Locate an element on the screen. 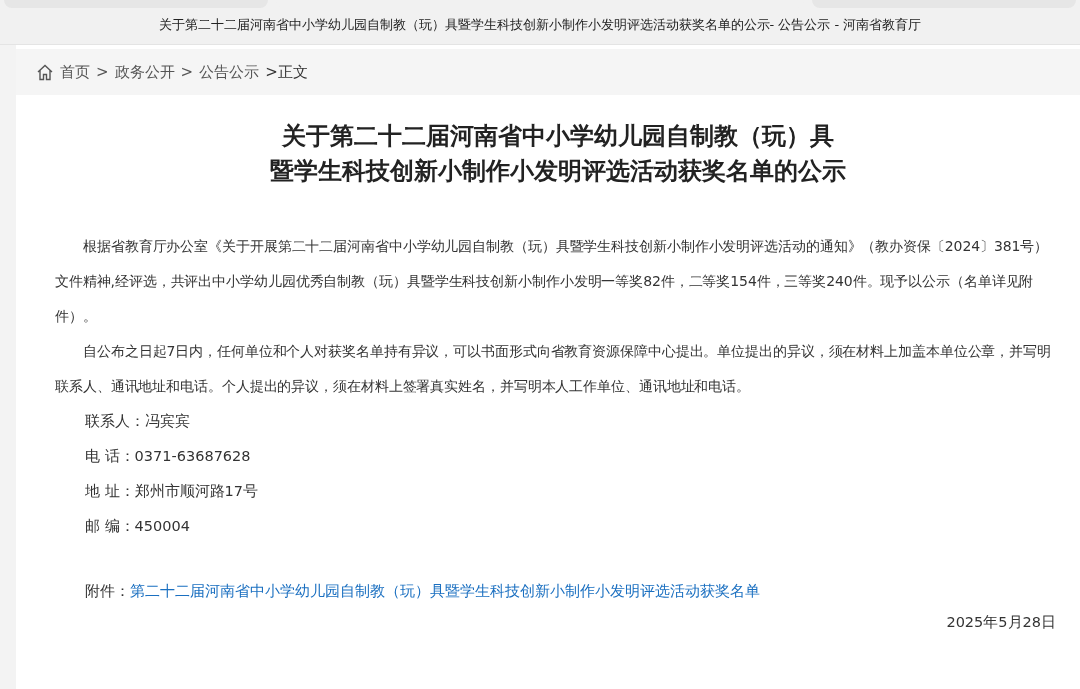 This screenshot has width=1080, height=689. breadcrumb-current: >正文 is located at coordinates (286, 72).